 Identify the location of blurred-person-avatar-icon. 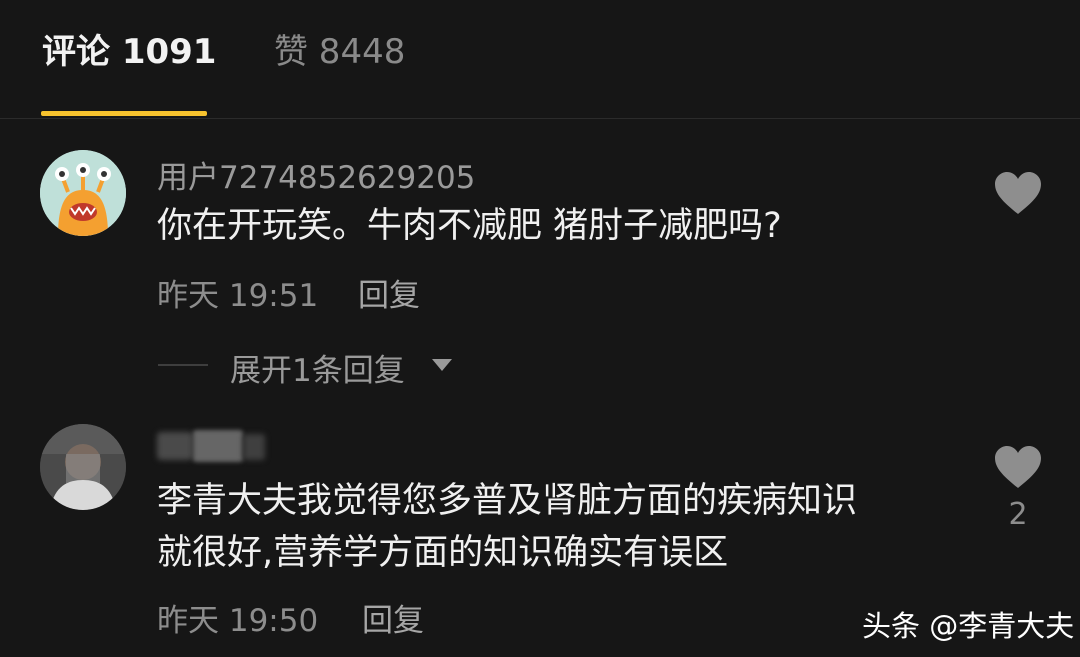
(83, 467).